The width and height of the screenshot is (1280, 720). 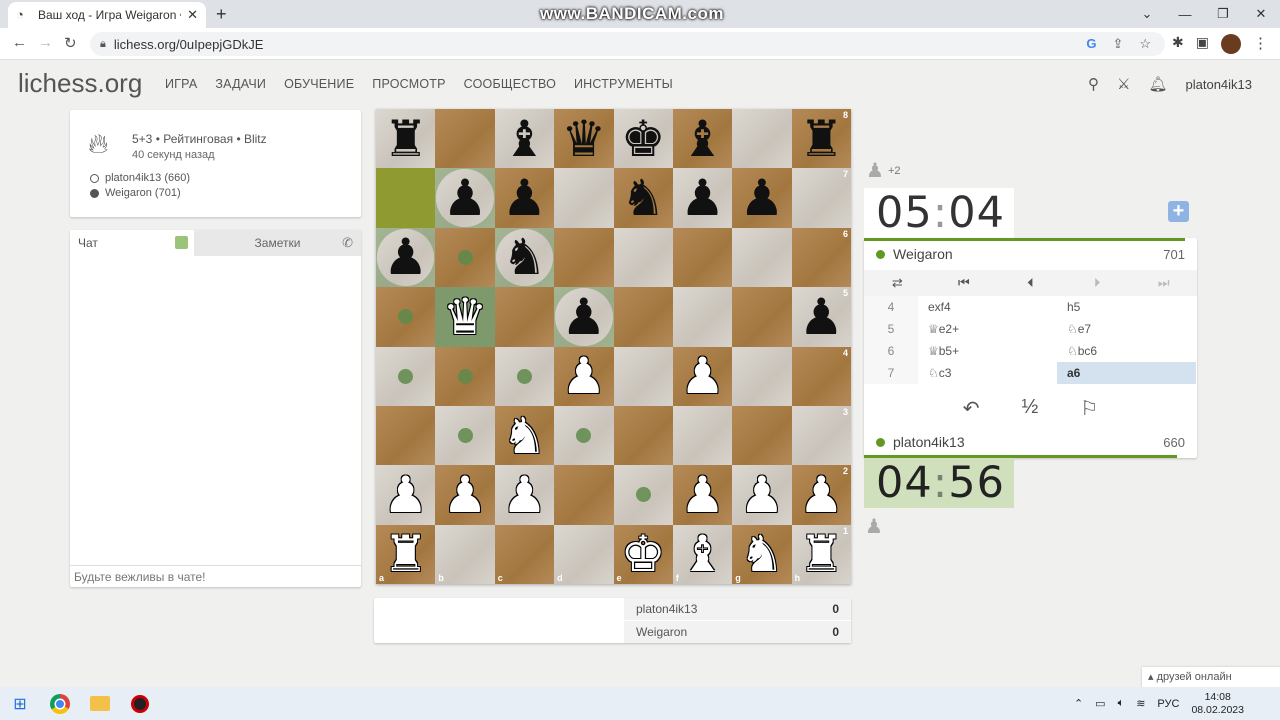 I want to click on square-g1: ♞ g, so click(x=762, y=554).